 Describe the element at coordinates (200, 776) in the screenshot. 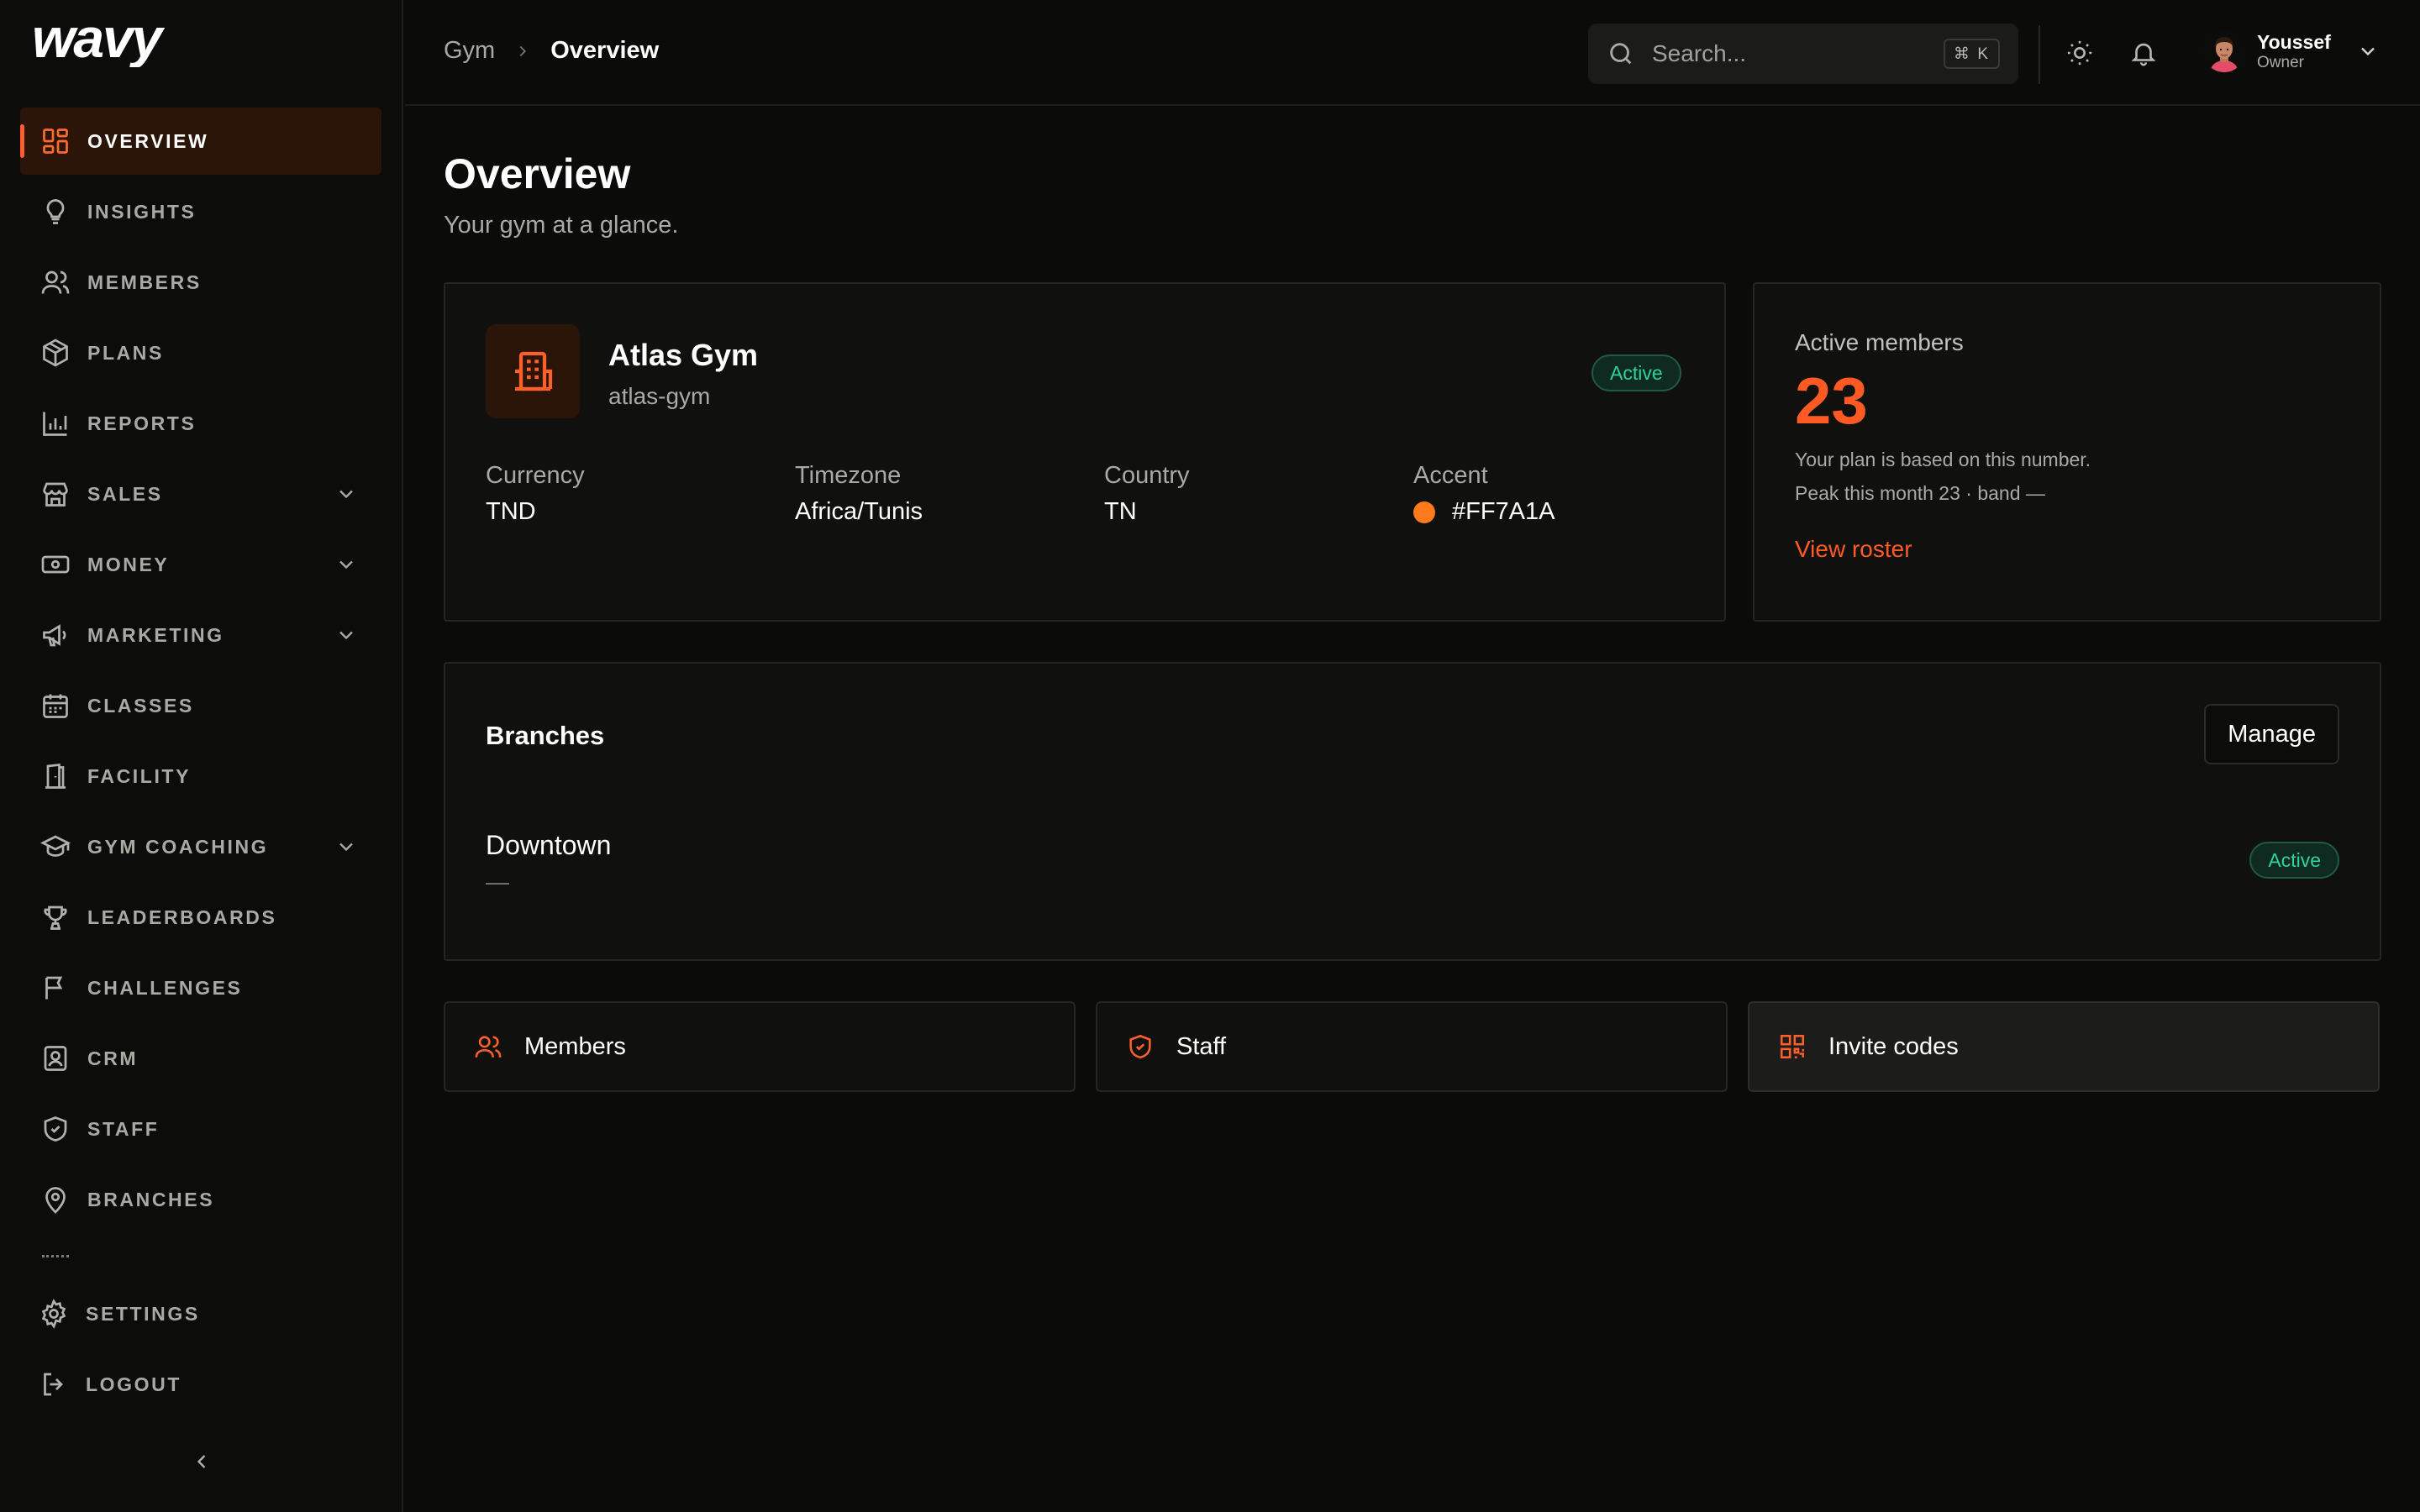

I see `sidebar-item-facility: Facility` at that location.